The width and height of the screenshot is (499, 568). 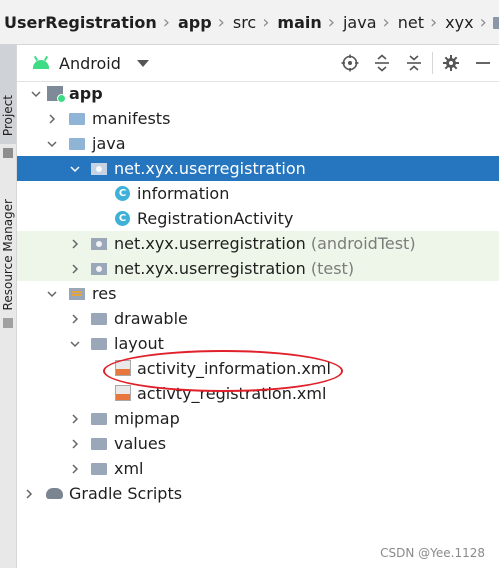 What do you see at coordinates (147, 418) in the screenshot?
I see `tree-label: mipmap` at bounding box center [147, 418].